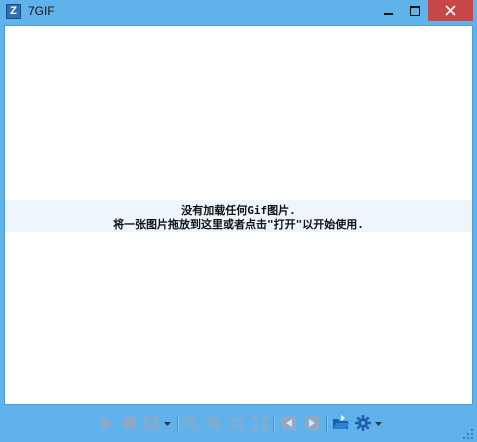  I want to click on frames-icon, so click(157, 423).